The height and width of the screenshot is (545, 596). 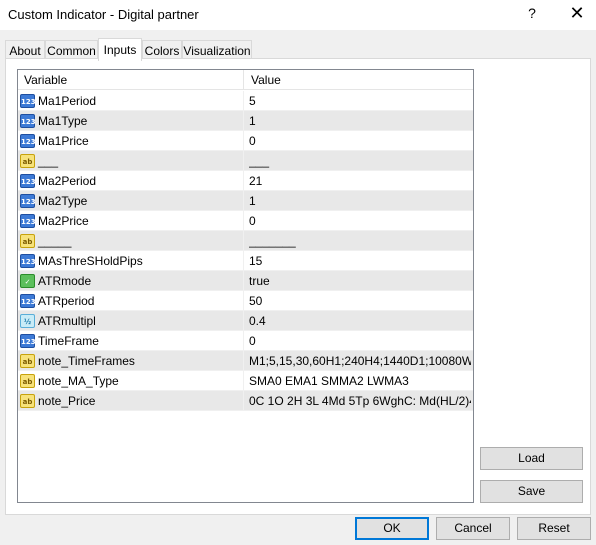 What do you see at coordinates (162, 50) in the screenshot?
I see `tab-colors: Colors` at bounding box center [162, 50].